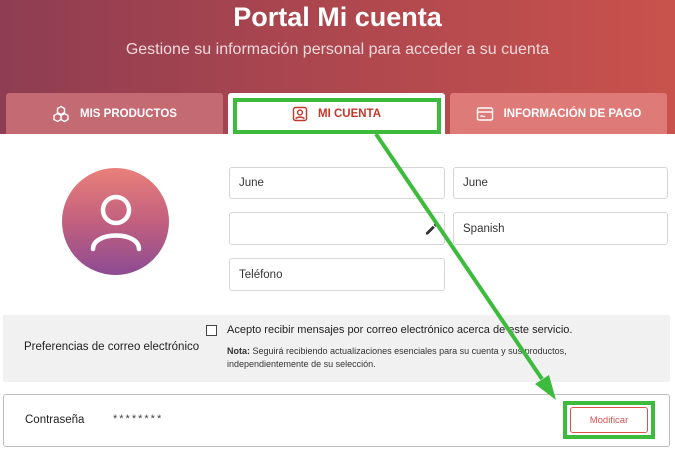 Image resolution: width=675 pixels, height=454 pixels. What do you see at coordinates (112, 347) in the screenshot?
I see `email-preferences-label: Preferencias de correo electrónico` at bounding box center [112, 347].